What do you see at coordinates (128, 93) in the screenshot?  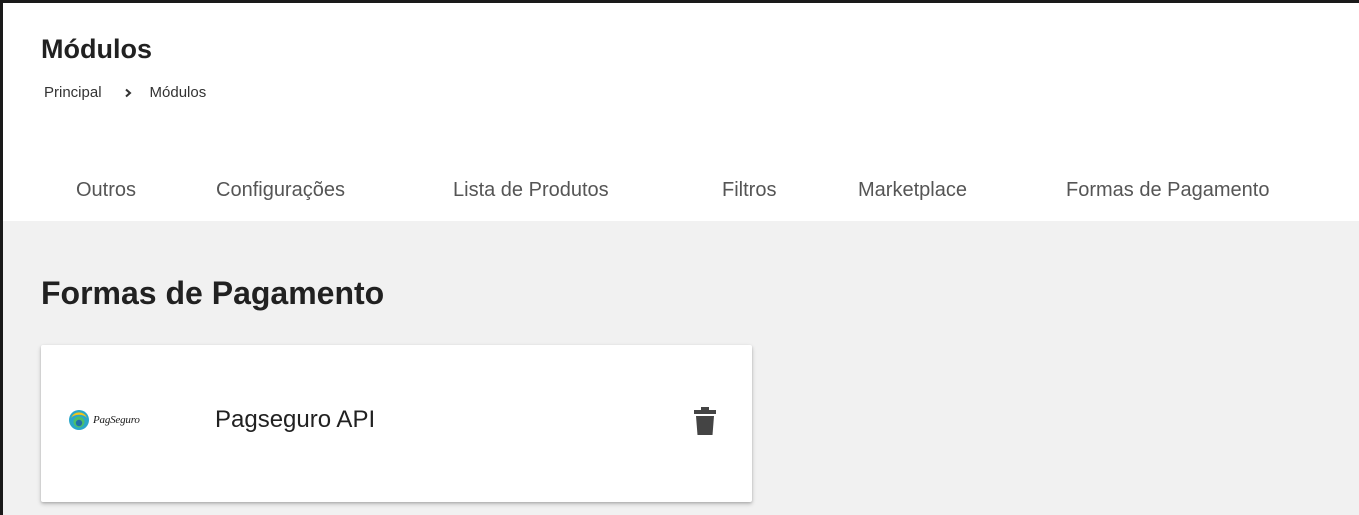 I see `chevron-right-icon` at bounding box center [128, 93].